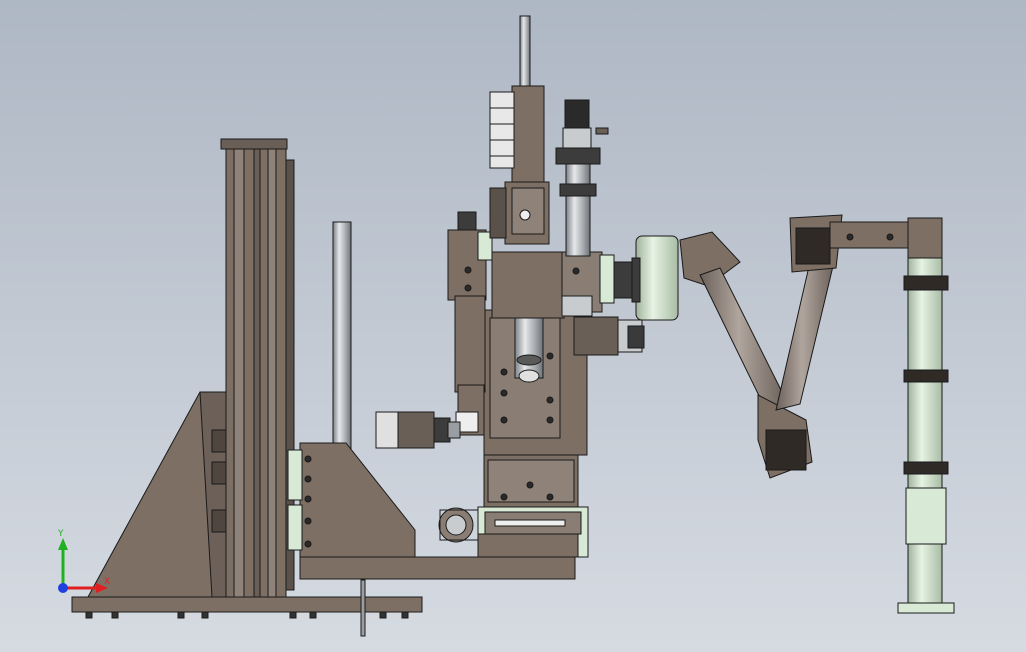 Image resolution: width=1026 pixels, height=652 pixels. What do you see at coordinates (257, 368) in the screenshot?
I see `vertical-column` at bounding box center [257, 368].